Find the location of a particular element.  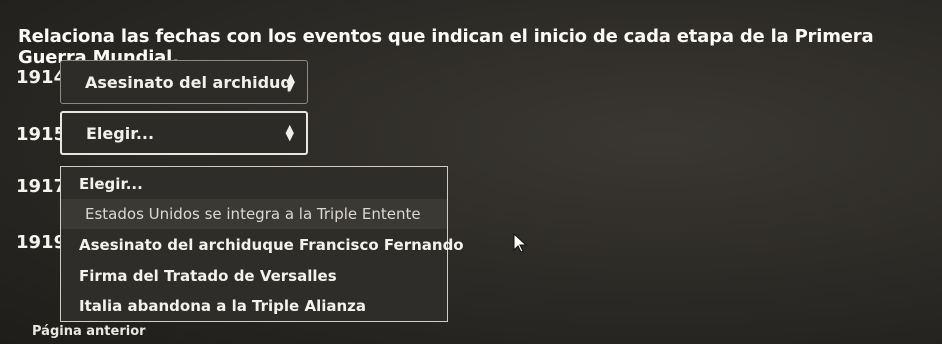

previous-page-link: Página anterior is located at coordinates (89, 331).